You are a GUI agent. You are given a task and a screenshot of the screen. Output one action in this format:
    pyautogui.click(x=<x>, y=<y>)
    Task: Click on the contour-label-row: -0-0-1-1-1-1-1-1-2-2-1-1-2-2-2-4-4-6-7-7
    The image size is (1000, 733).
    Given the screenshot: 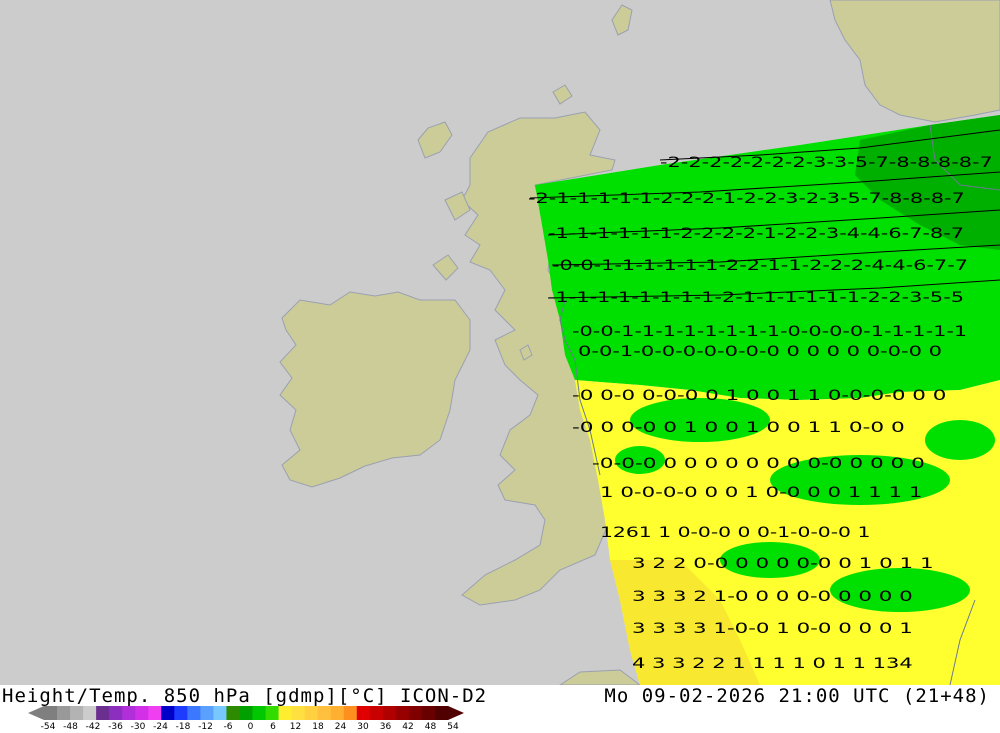 What is the action you would take?
    pyautogui.click(x=760, y=266)
    